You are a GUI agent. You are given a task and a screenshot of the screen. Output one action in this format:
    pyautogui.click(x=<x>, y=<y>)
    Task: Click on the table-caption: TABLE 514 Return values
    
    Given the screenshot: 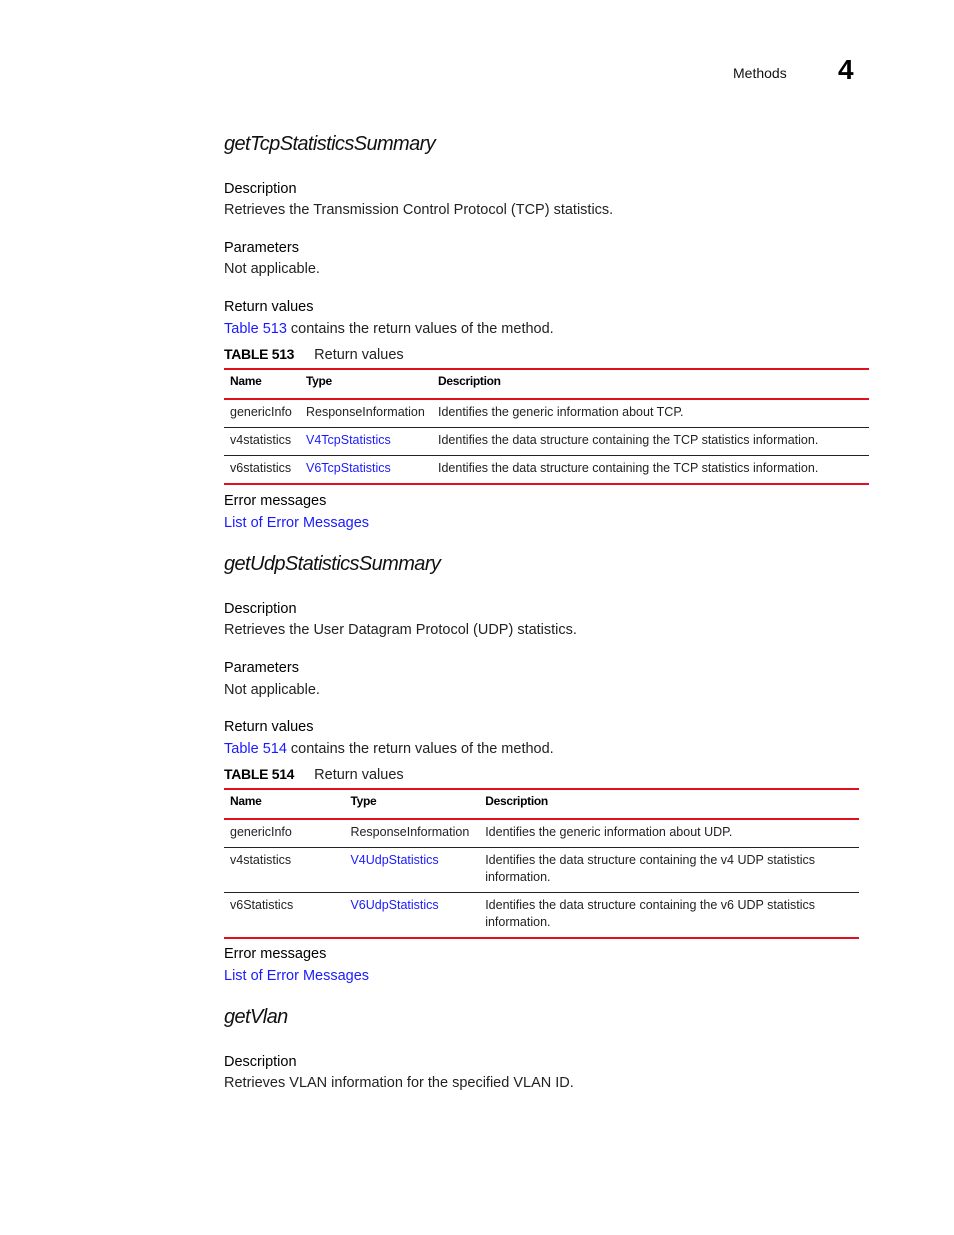 What is the action you would take?
    pyautogui.click(x=314, y=774)
    